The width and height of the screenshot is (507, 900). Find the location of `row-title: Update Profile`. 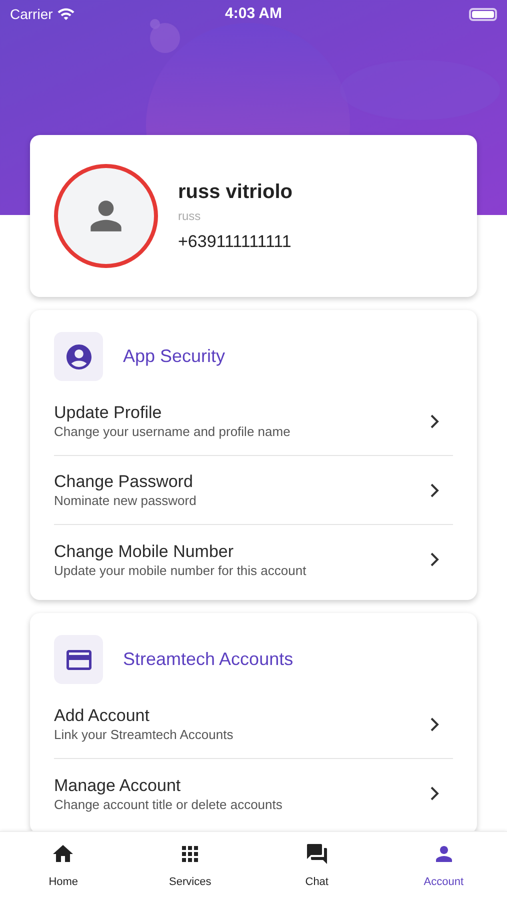

row-title: Update Profile is located at coordinates (108, 413).